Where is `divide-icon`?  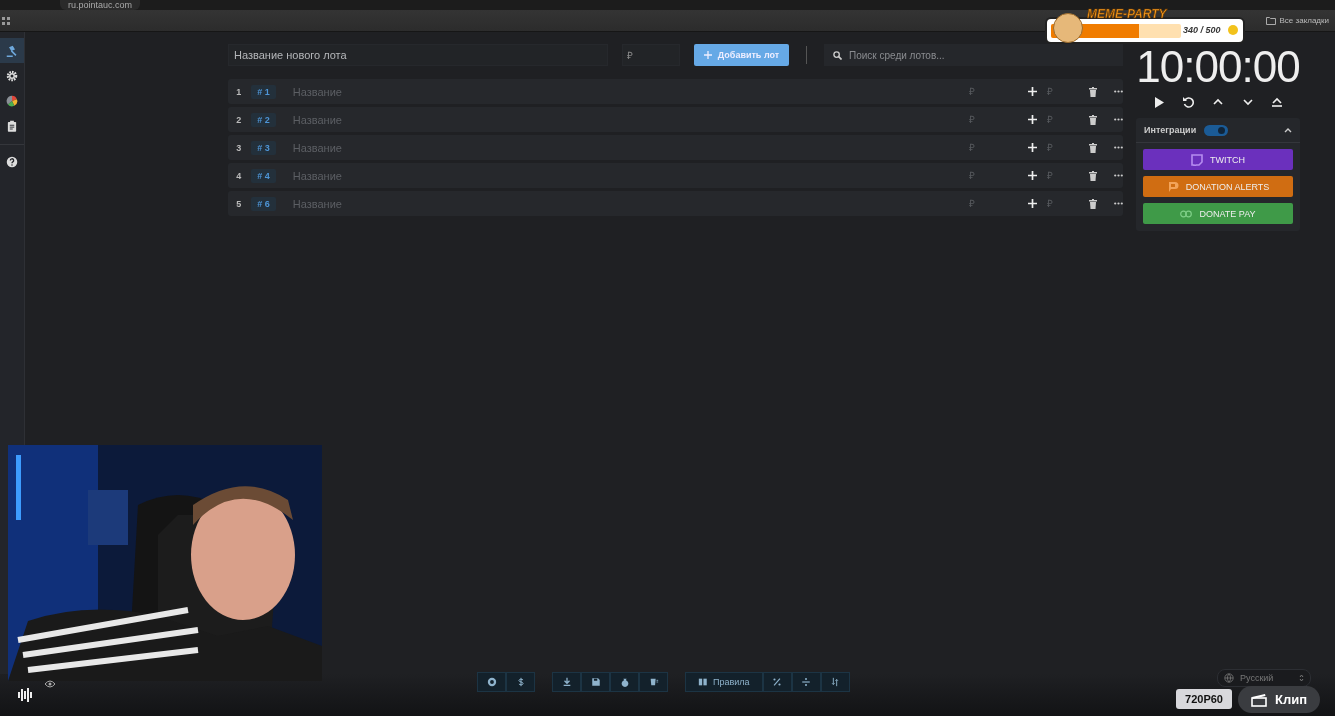 divide-icon is located at coordinates (806, 682).